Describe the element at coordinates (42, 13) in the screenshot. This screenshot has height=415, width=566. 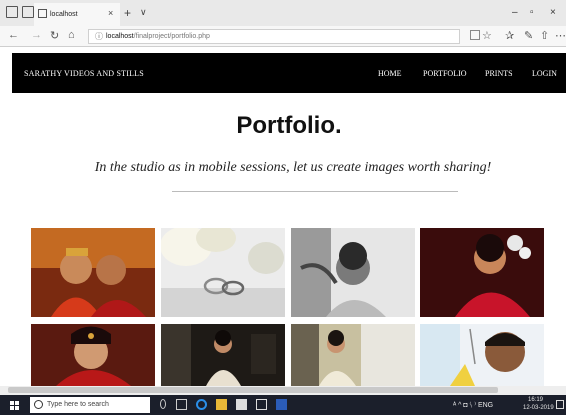
I see `page-icon` at that location.